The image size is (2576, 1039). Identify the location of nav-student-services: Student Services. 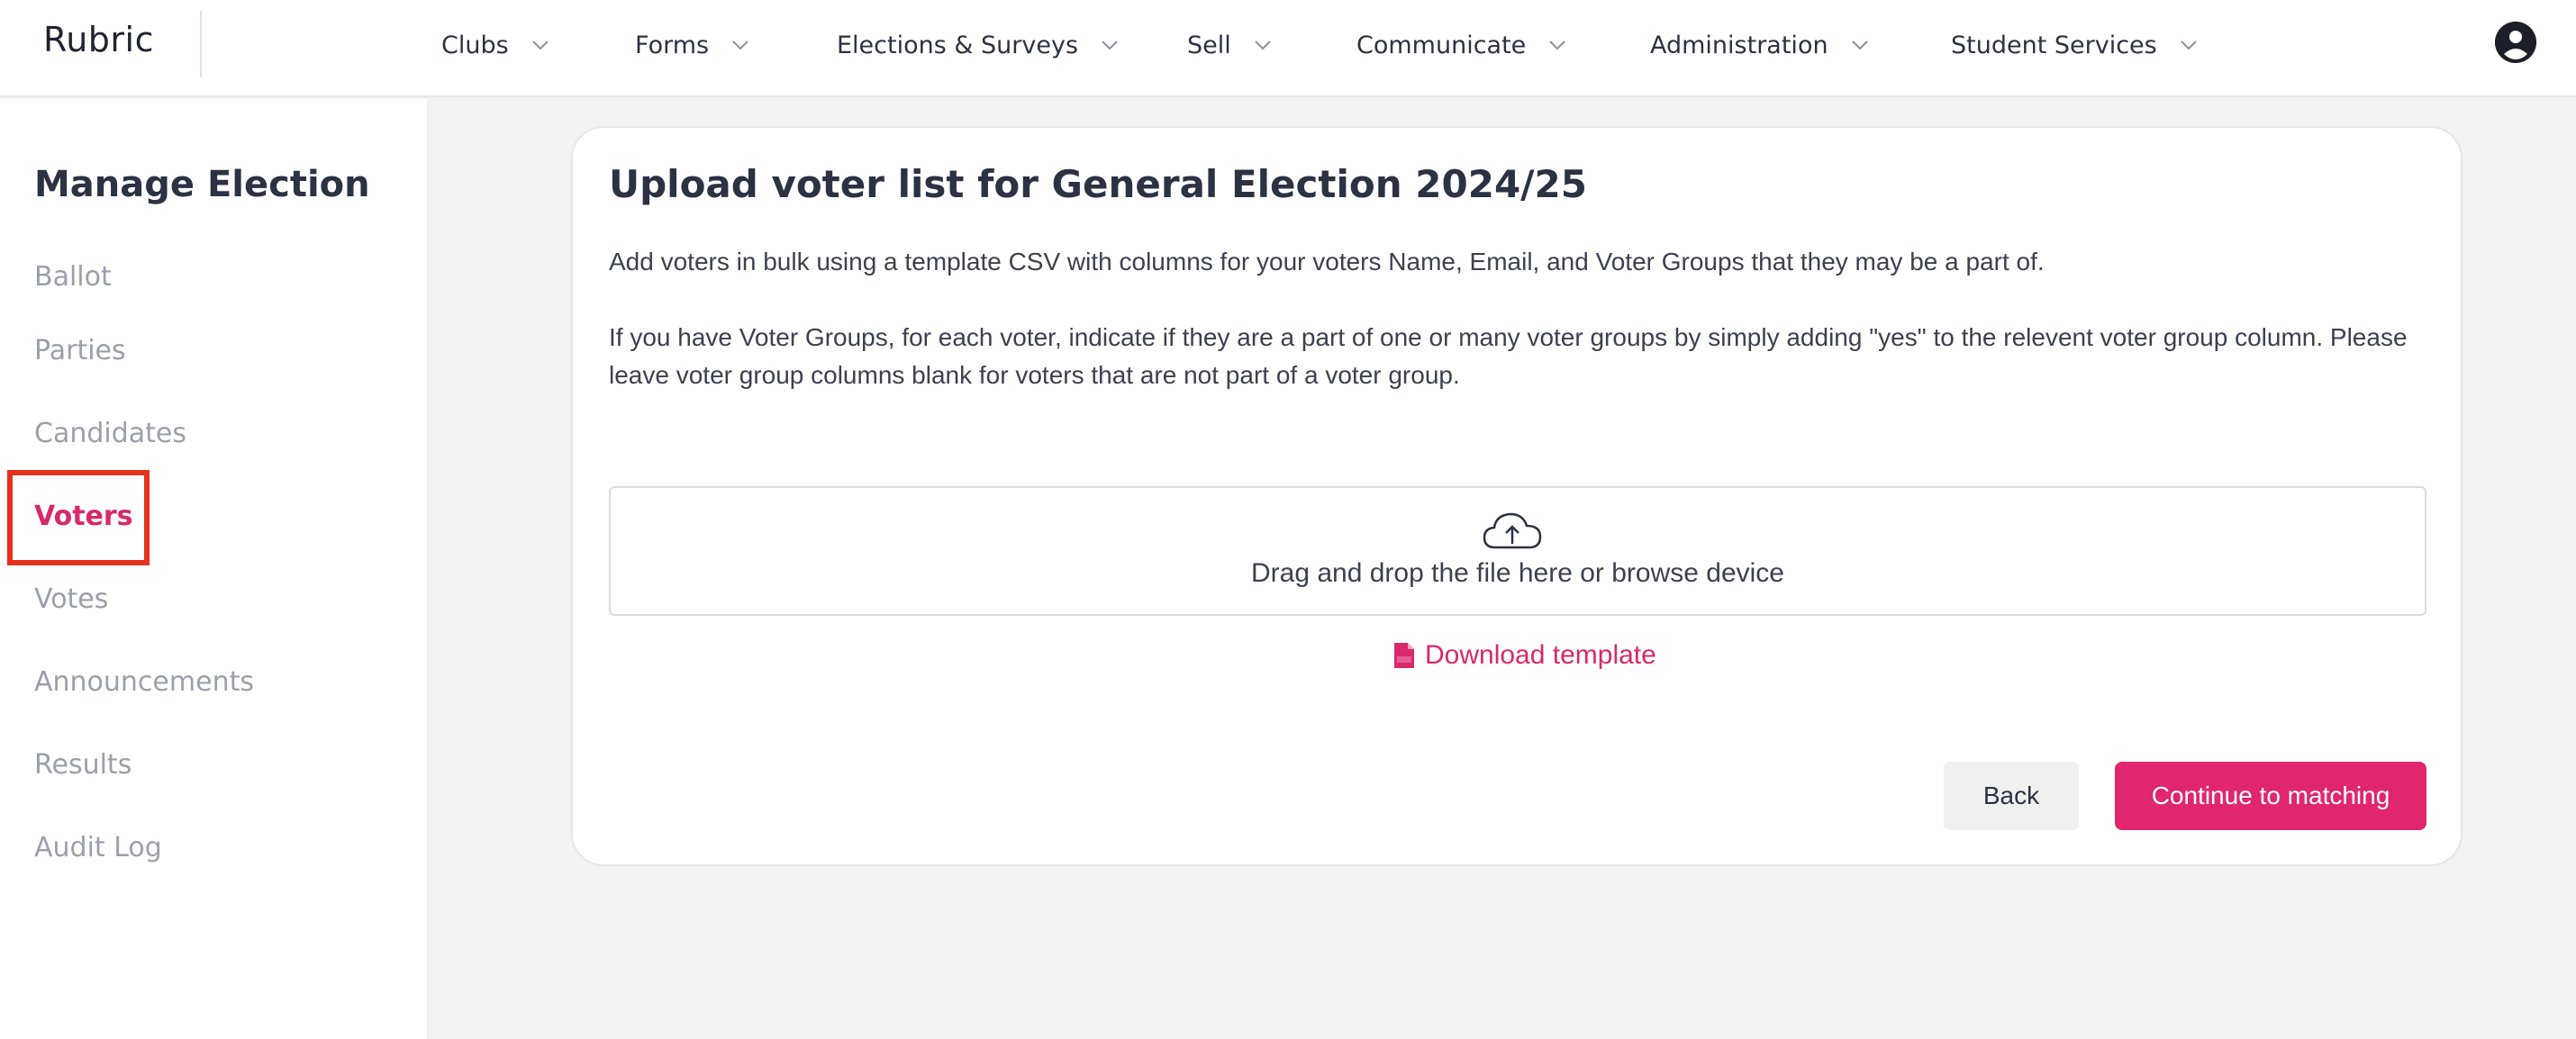
(2075, 45).